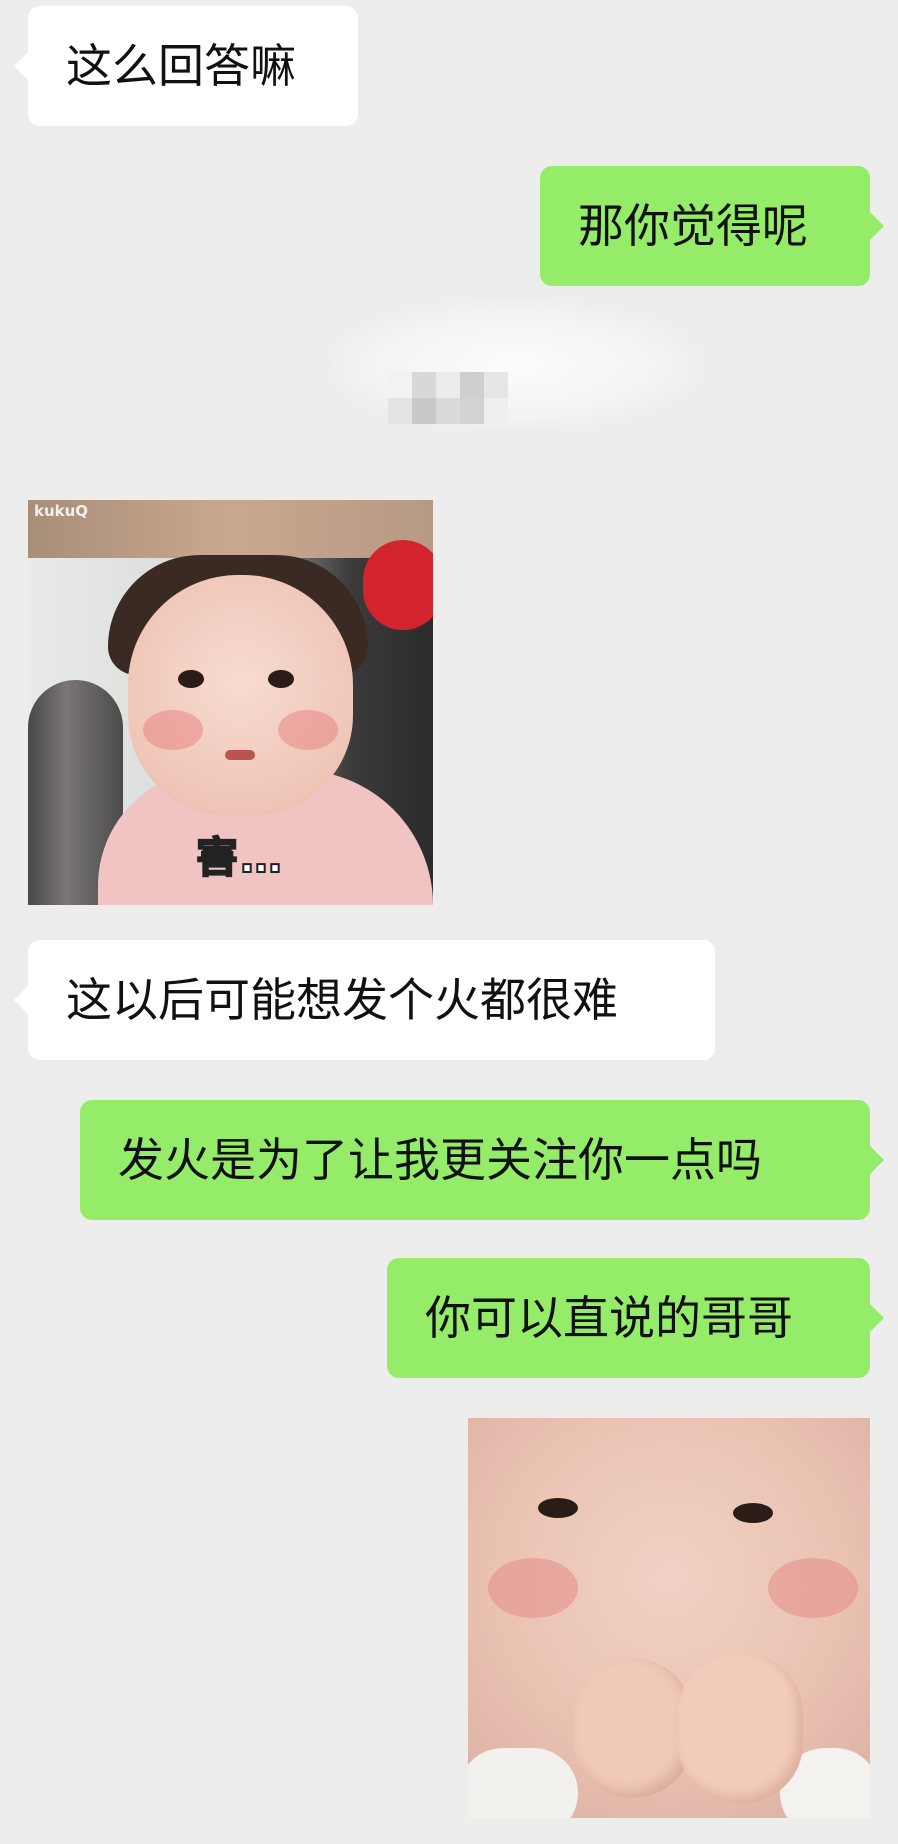 The height and width of the screenshot is (1844, 898). What do you see at coordinates (669, 1618) in the screenshot?
I see `sticker-baby` at bounding box center [669, 1618].